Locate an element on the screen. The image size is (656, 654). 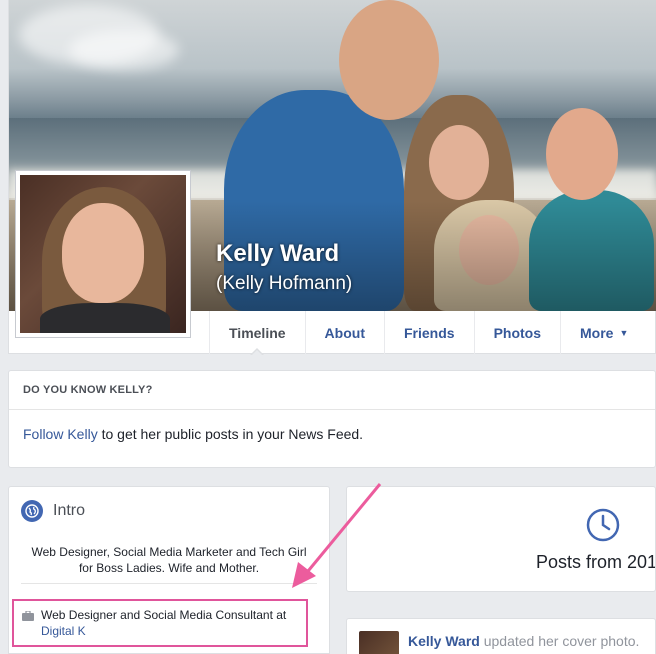
clock-icon is located at coordinates (603, 525).